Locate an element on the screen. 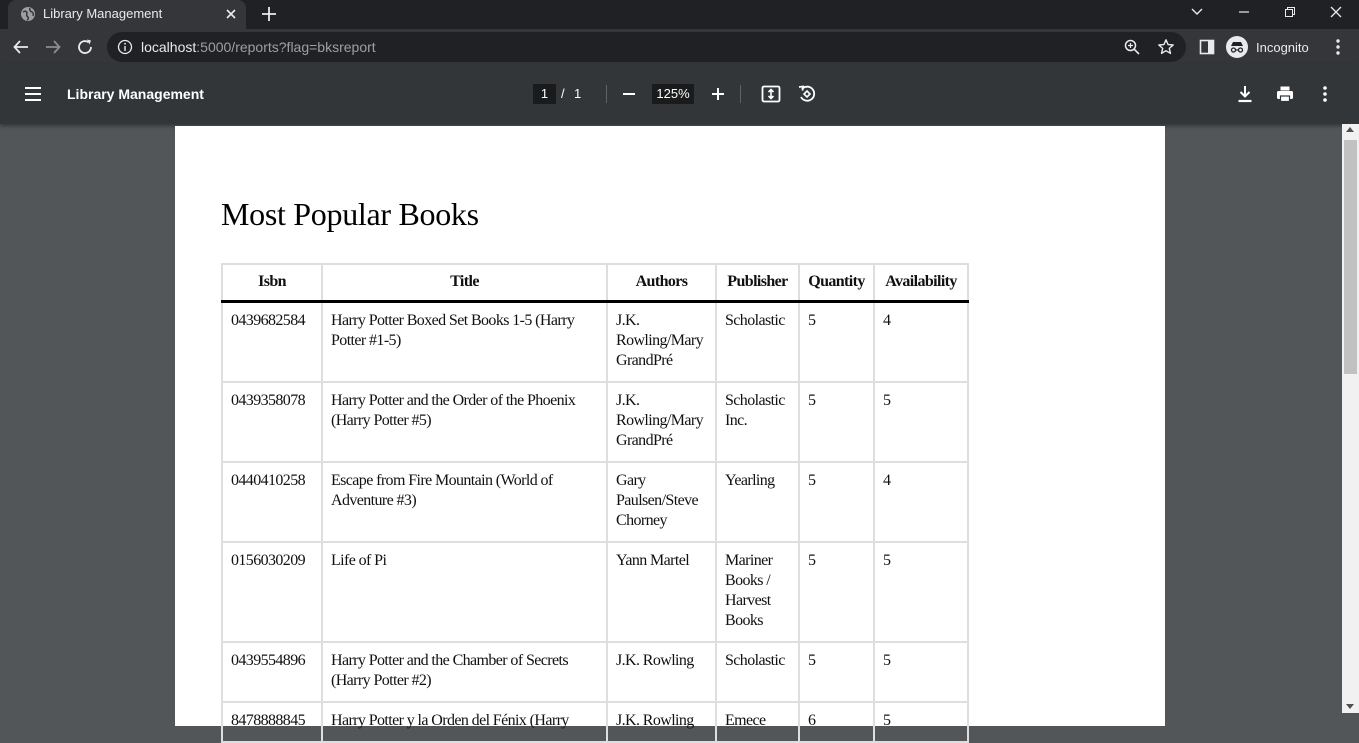 This screenshot has height=743, width=1359. info-icon is located at coordinates (125, 47).